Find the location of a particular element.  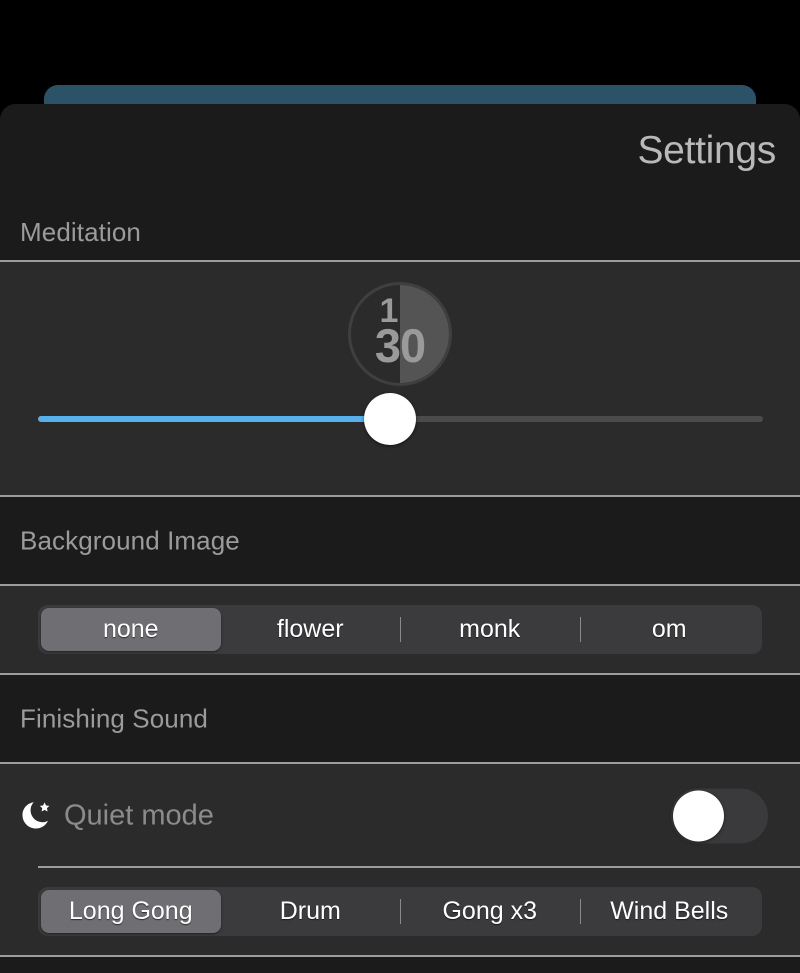

finishing-sound-row: Long Gong Drum Gong x3 Wind Bells is located at coordinates (400, 911).